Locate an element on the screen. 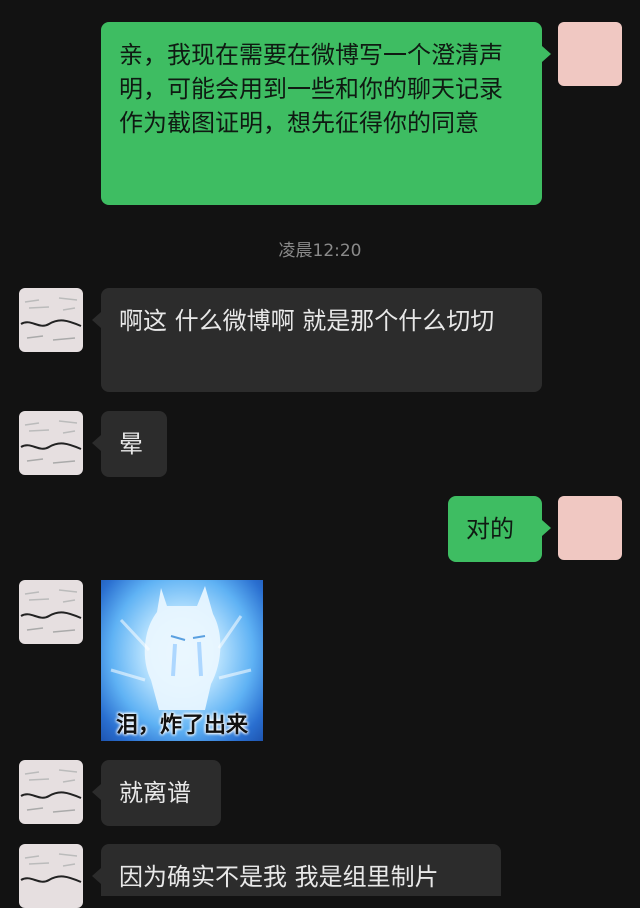 This screenshot has height=908, width=640. sticker-caption: 泪，炸了出来 is located at coordinates (181, 725).